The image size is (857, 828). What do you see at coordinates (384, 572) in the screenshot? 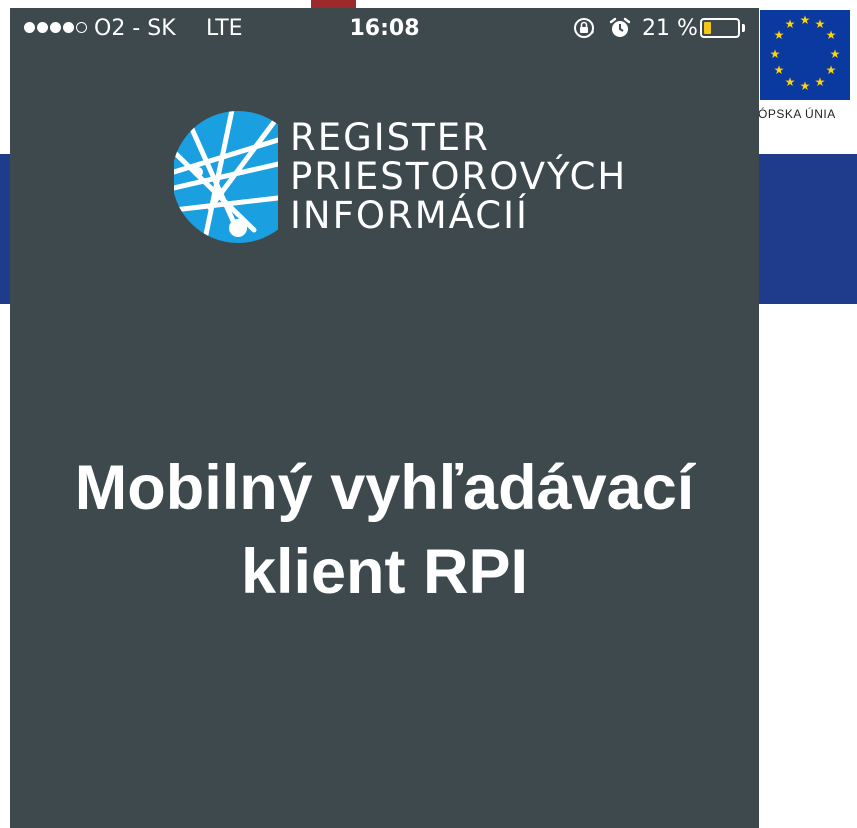
I see `app-title-line-2: klient RPI` at bounding box center [384, 572].